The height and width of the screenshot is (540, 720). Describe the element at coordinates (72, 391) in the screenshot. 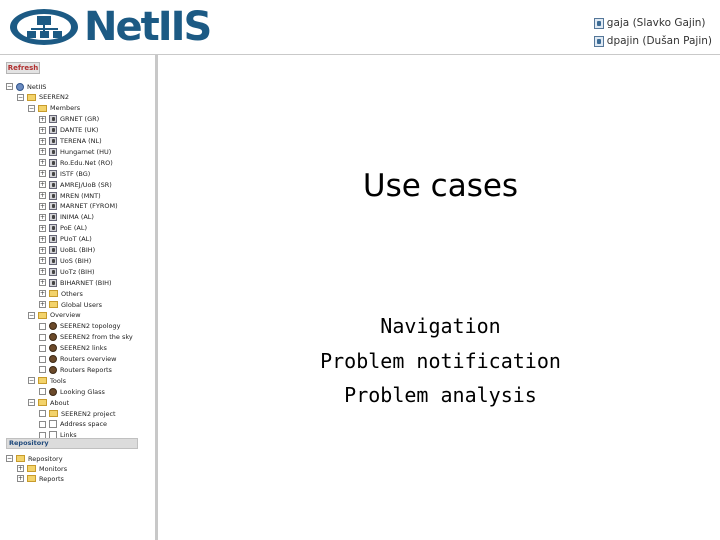

I see `tree-item: Looking Glass` at that location.